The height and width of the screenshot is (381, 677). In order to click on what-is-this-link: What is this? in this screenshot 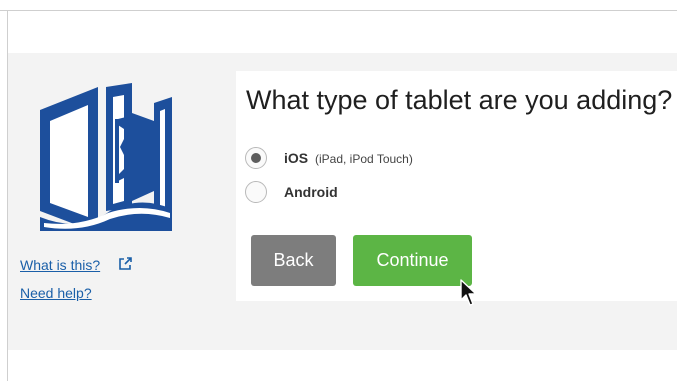, I will do `click(60, 265)`.